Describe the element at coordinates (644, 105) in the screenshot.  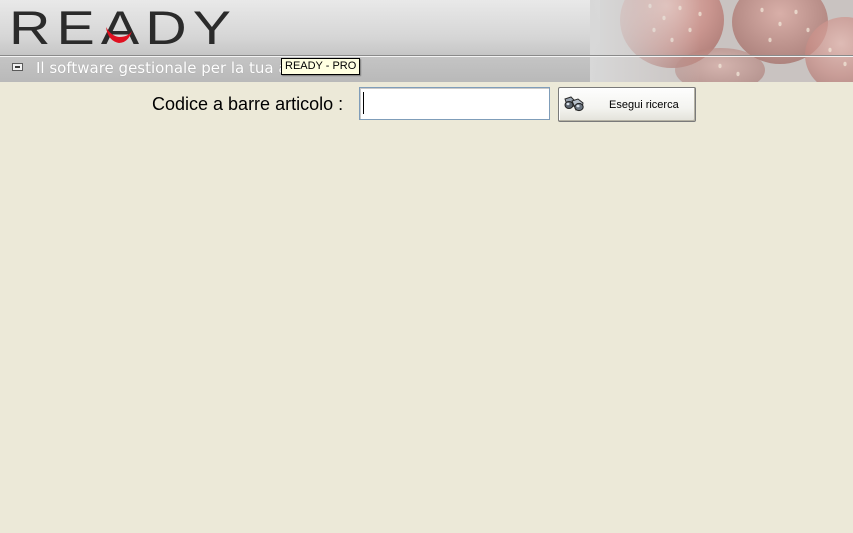
I see `search-button-label: Esegui ricerca` at that location.